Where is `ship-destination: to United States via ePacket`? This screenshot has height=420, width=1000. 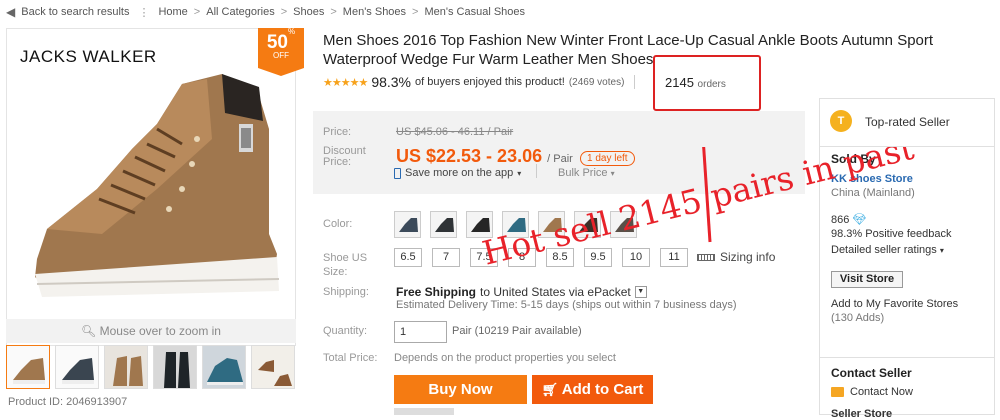 ship-destination: to United States via ePacket is located at coordinates (555, 292).